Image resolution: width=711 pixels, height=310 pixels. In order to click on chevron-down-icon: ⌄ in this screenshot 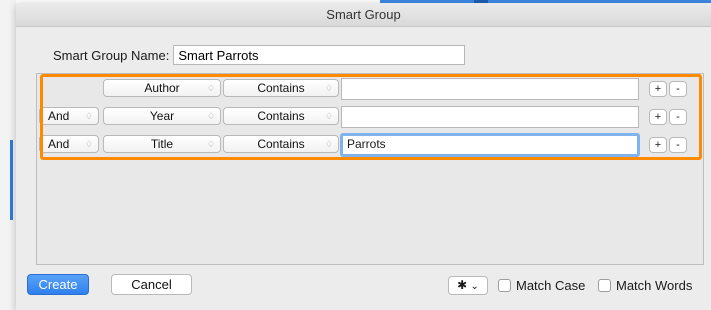, I will do `click(474, 286)`.